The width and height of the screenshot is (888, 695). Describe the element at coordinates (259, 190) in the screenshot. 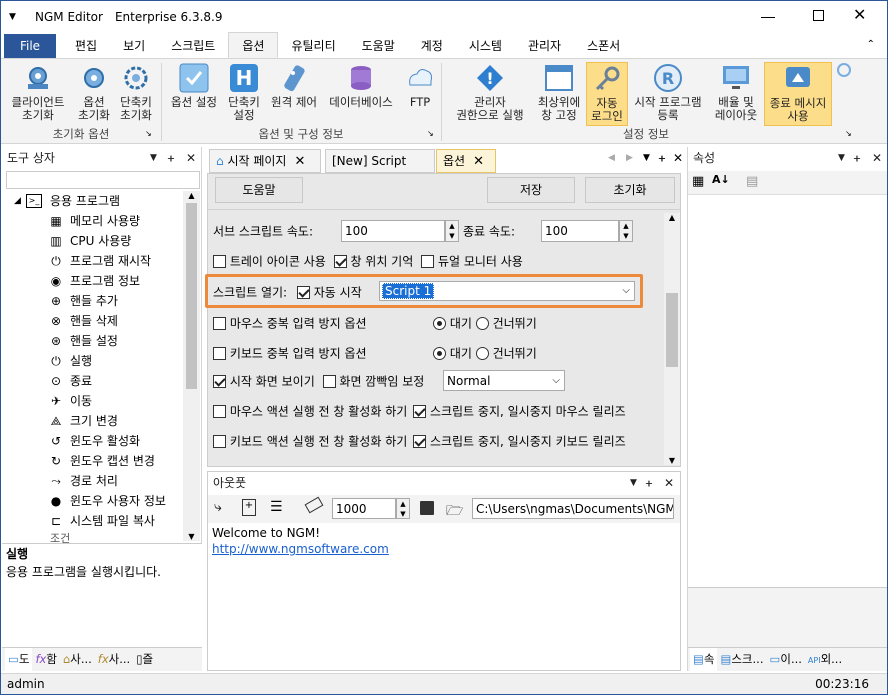

I see `help-button: 도움말` at that location.